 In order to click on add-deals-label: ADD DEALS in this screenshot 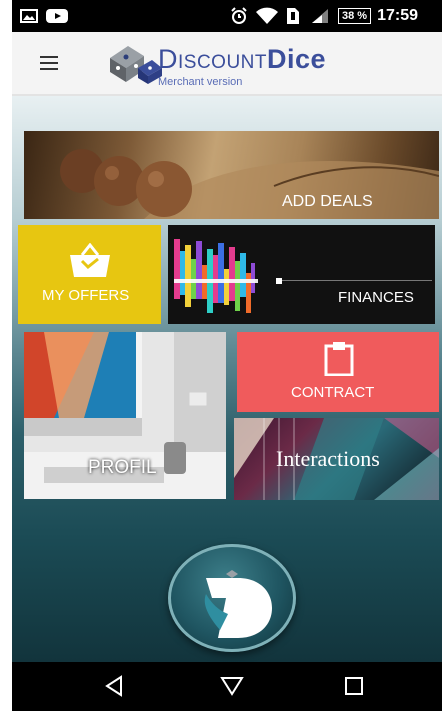, I will do `click(327, 201)`.